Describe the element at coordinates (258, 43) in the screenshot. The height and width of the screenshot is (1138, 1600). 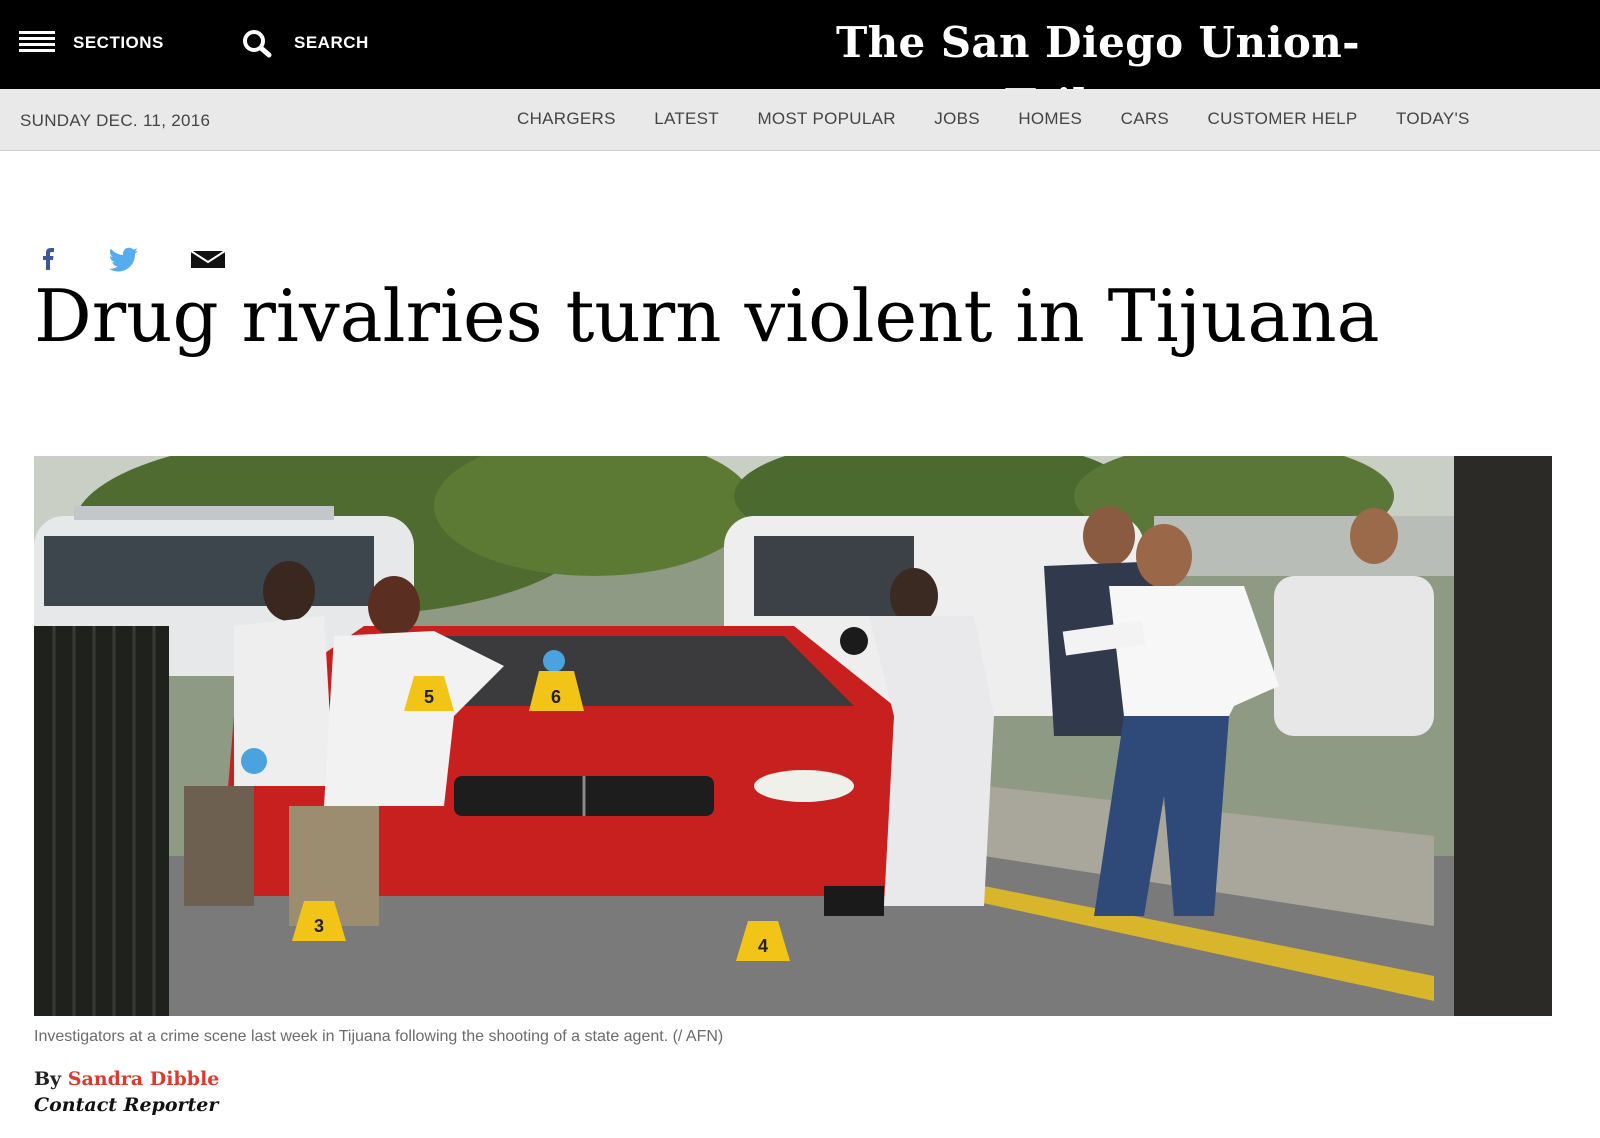
I see `search-icon` at that location.